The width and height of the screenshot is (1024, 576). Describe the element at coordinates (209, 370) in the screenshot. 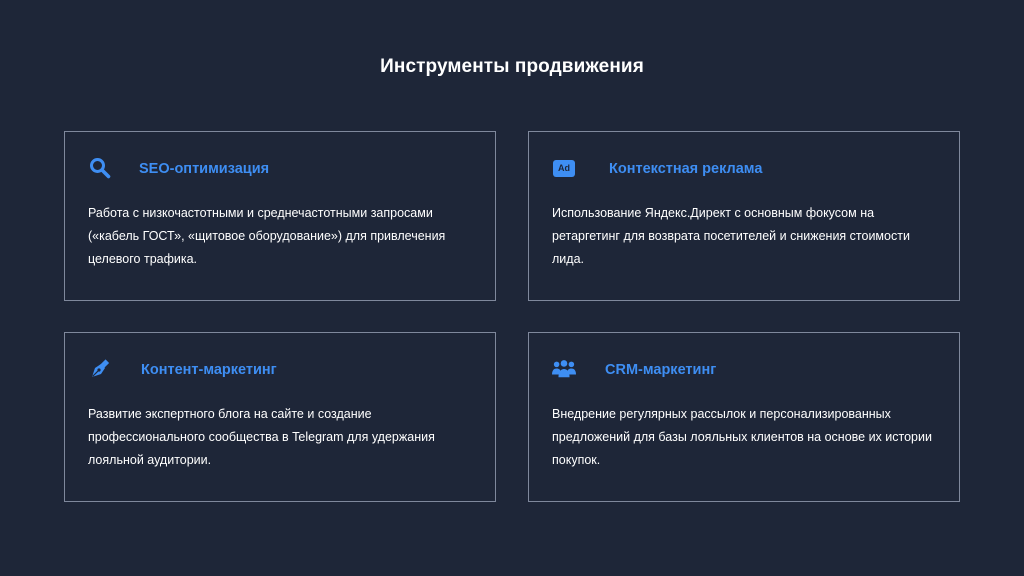

I see `card-heading: Контент-маркетинг` at that location.